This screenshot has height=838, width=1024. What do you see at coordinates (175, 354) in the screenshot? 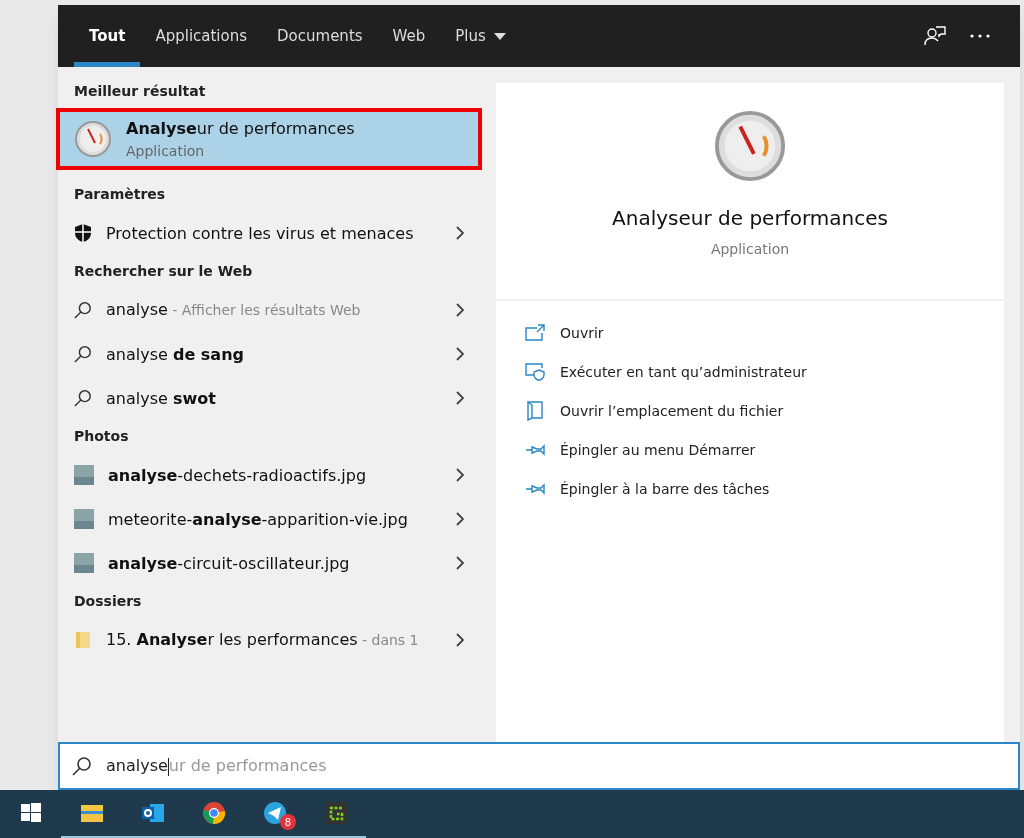
I see `result-title: analyse de sang` at bounding box center [175, 354].